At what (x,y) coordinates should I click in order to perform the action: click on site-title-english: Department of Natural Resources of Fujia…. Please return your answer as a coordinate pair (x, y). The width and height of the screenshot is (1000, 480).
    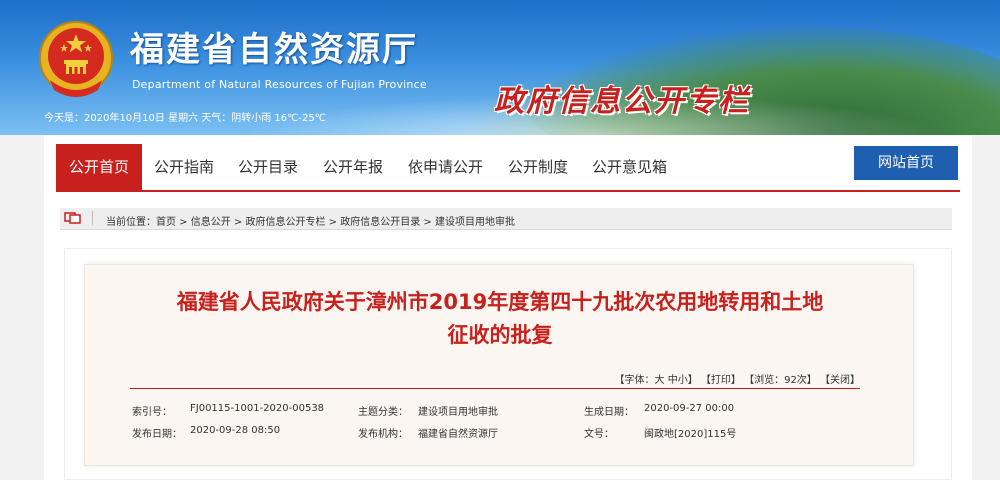
    Looking at the image, I should click on (279, 84).